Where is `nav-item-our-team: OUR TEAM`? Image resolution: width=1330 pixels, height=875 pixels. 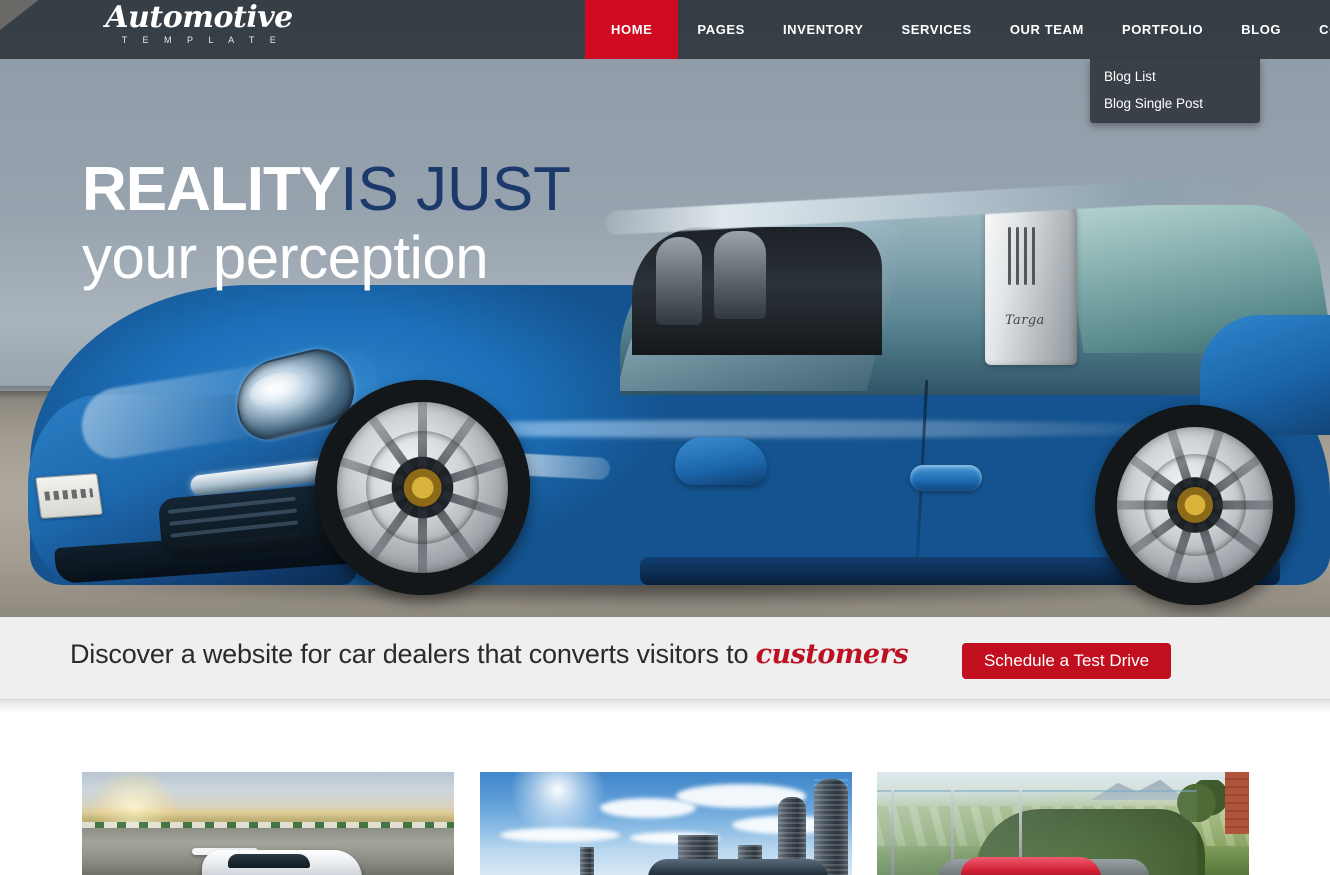
nav-item-our-team: OUR TEAM is located at coordinates (1047, 29).